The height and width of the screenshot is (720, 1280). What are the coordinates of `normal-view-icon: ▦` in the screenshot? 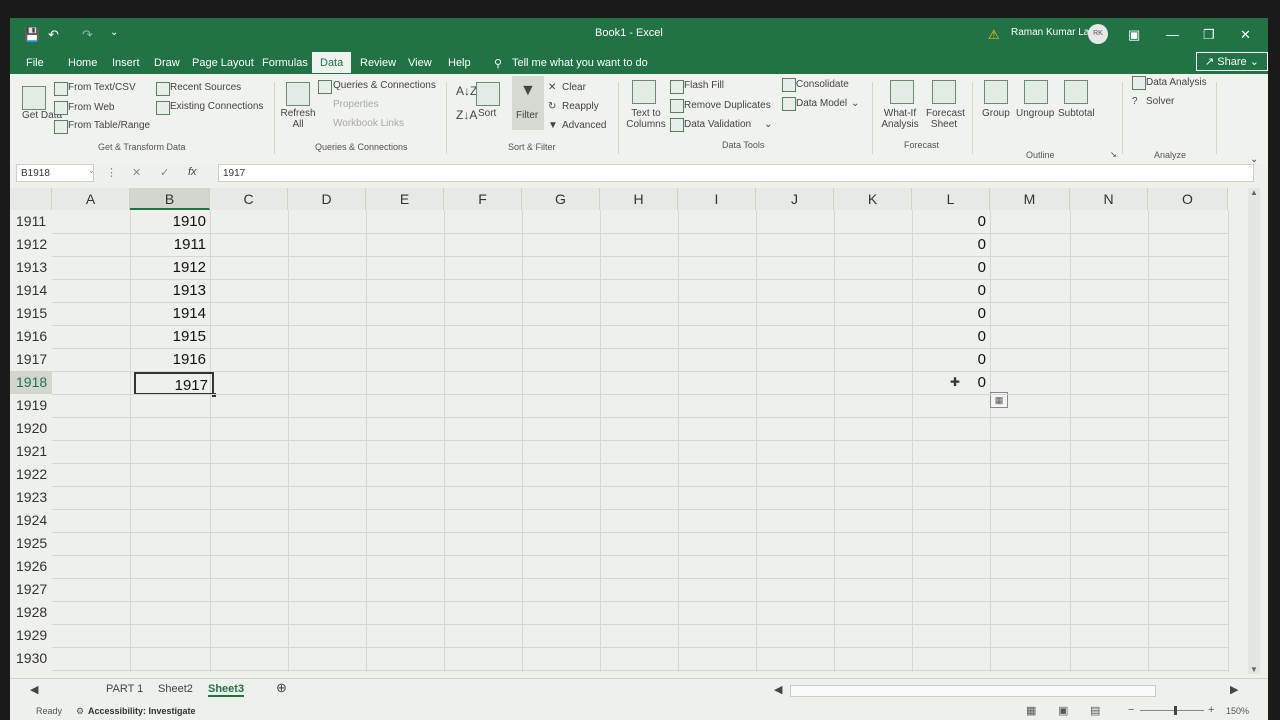 It's located at (1031, 710).